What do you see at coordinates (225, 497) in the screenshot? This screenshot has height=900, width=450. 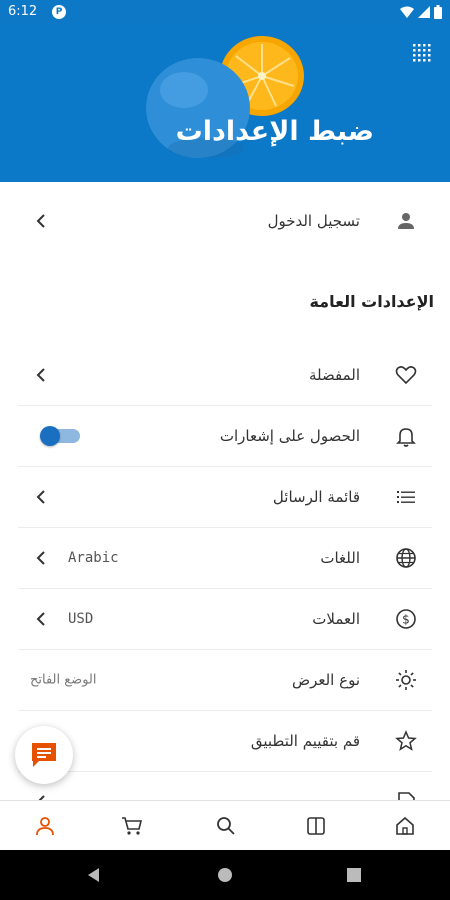 I see `settings-row-messages: قائمة الرسائل` at bounding box center [225, 497].